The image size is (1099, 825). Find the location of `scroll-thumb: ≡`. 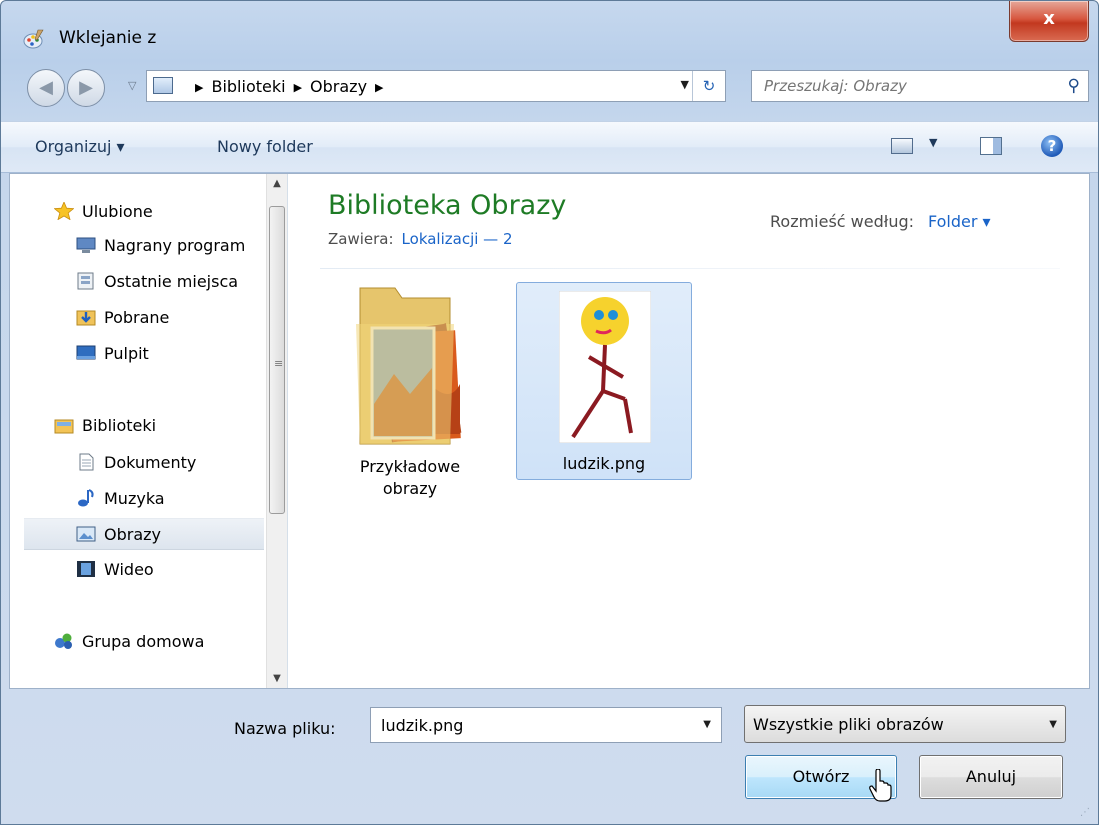

scroll-thumb: ≡ is located at coordinates (277, 360).